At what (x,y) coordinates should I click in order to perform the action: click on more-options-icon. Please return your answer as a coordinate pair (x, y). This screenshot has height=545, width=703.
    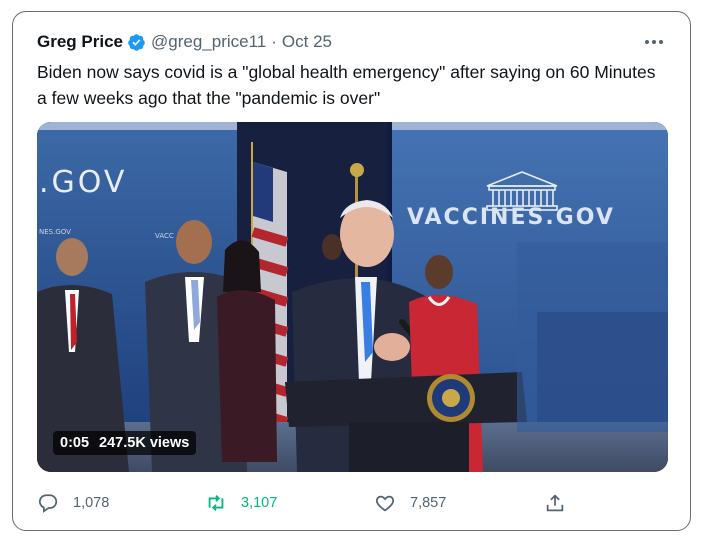
    Looking at the image, I should click on (654, 42).